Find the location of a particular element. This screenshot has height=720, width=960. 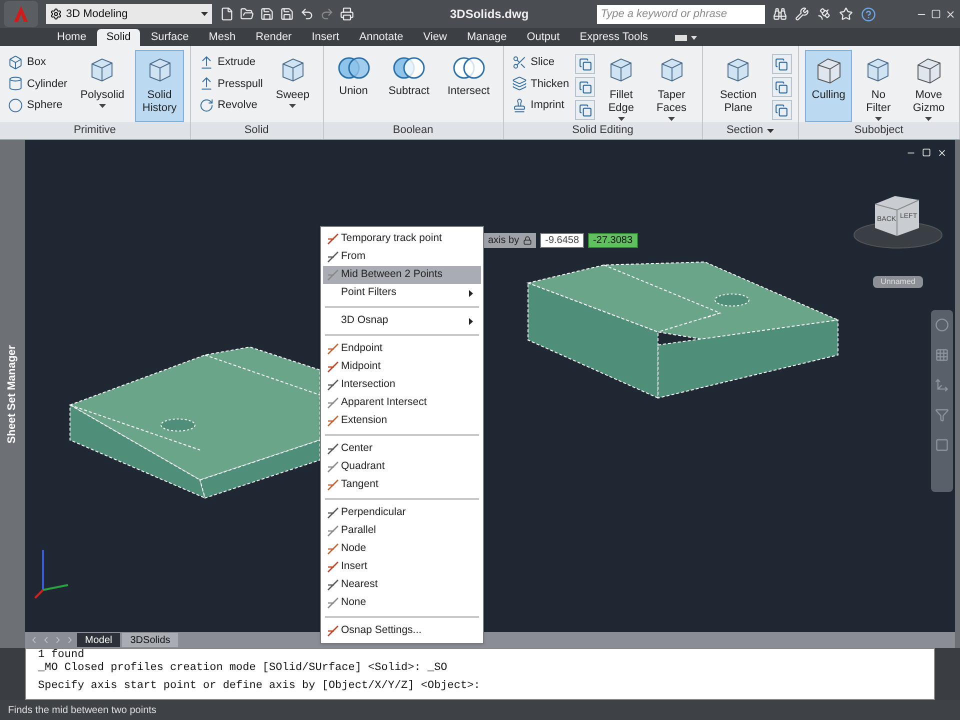

submenu-item: 3D Osnap is located at coordinates (402, 321).